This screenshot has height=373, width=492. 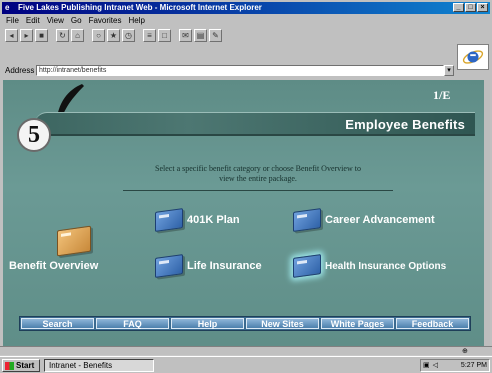 What do you see at coordinates (224, 266) in the screenshot?
I see `life-insurance-label: Life Insurance` at bounding box center [224, 266].